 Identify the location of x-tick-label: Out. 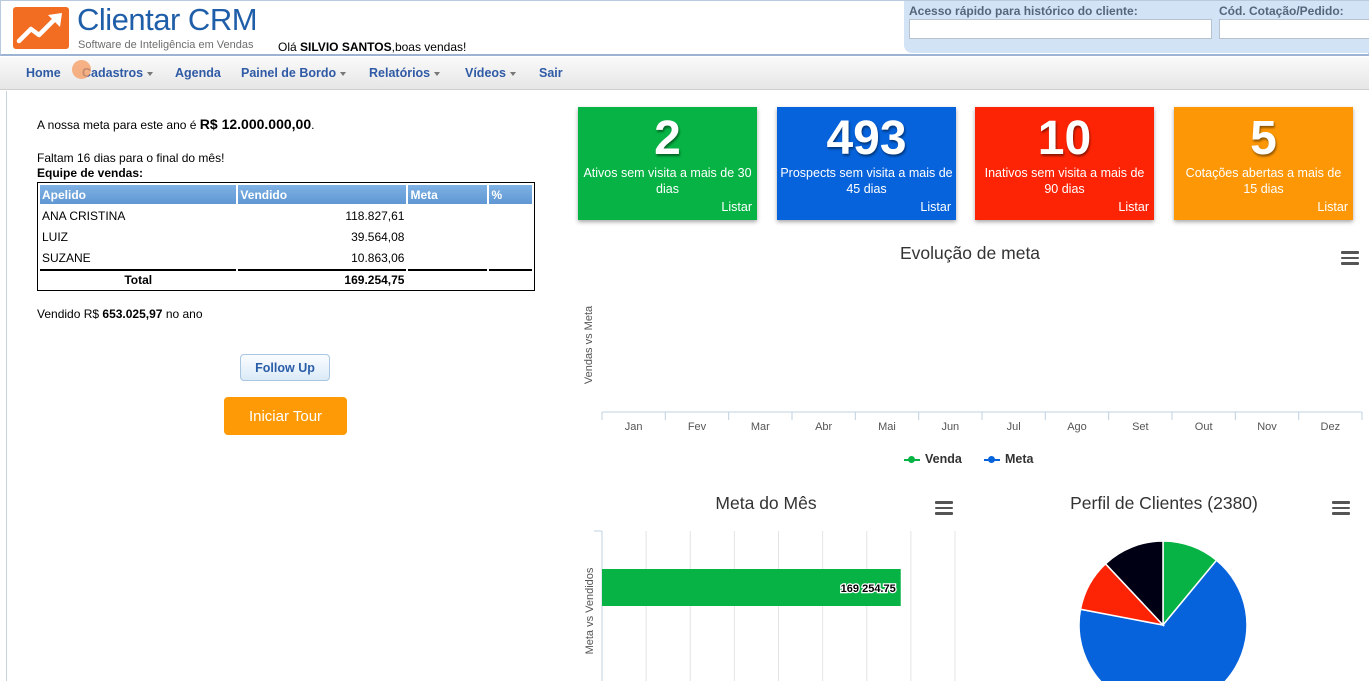
(1203, 427).